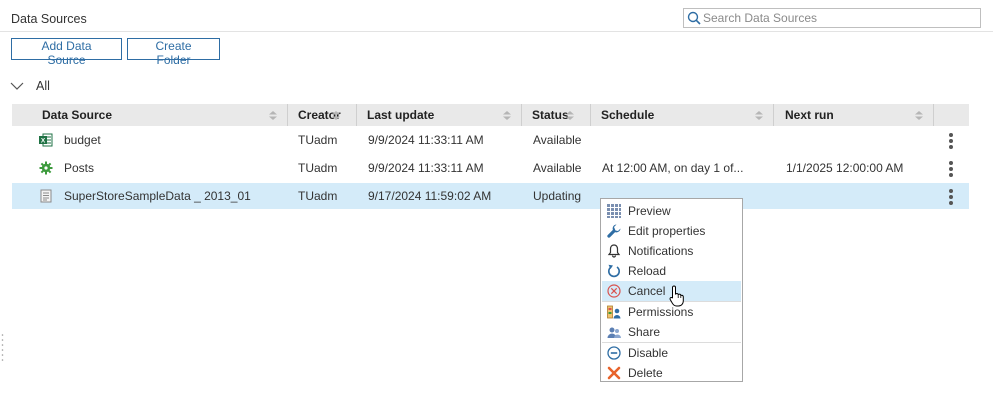 This screenshot has width=993, height=403. Describe the element at coordinates (173, 52) in the screenshot. I see `create-folder-button: Create Folder` at that location.